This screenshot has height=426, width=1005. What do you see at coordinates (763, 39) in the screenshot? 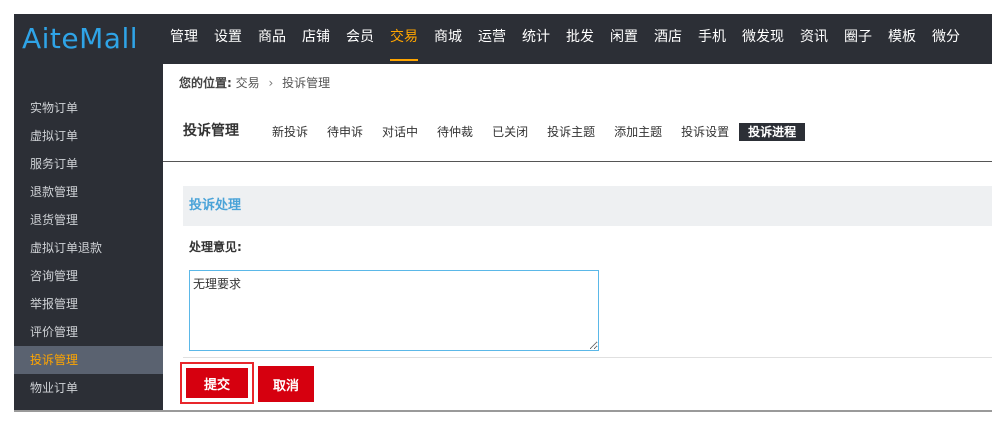
I see `nav-item-13: 微发现` at bounding box center [763, 39].